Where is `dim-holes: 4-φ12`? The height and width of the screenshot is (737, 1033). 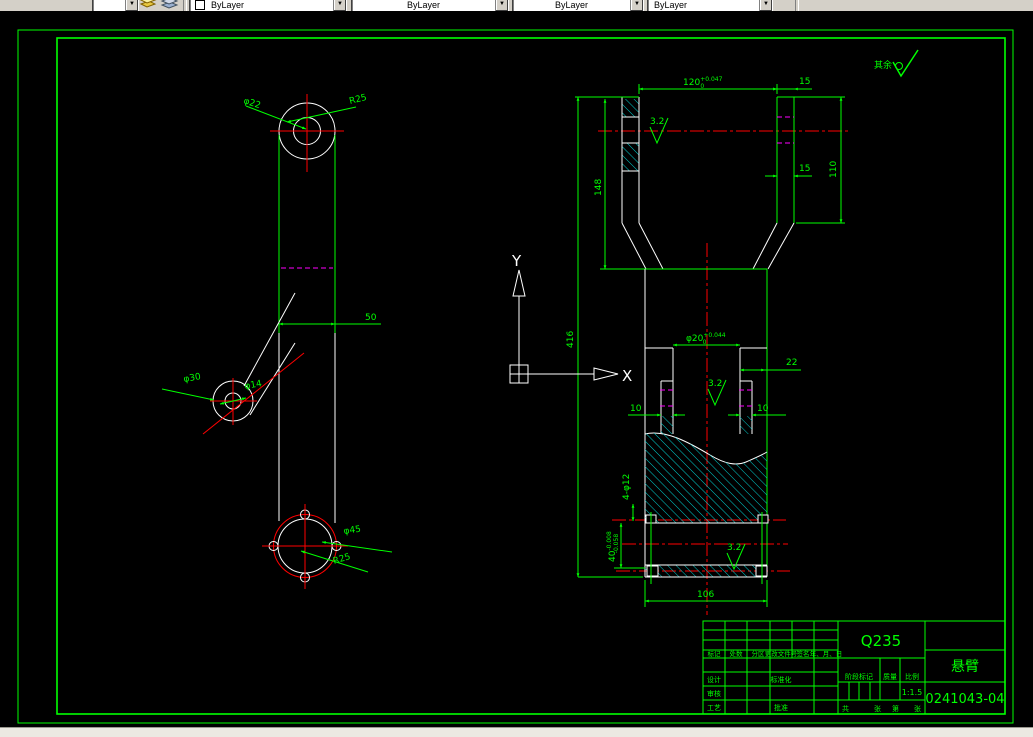
dim-holes: 4-φ12 is located at coordinates (627, 487).